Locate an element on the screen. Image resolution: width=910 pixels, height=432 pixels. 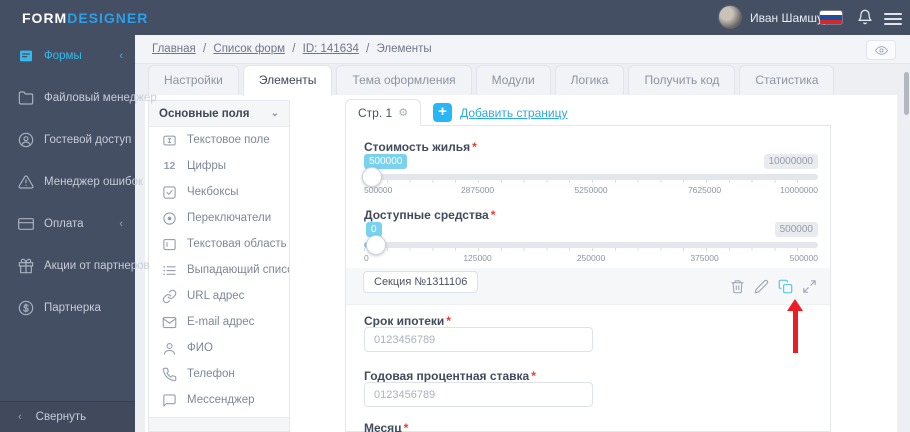
sidebar-item-file-manager: Файловый менеджер is located at coordinates (78, 98).